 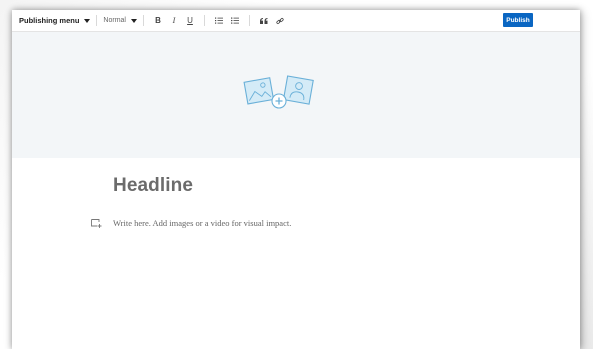 I want to click on insert-media-icon, so click(x=96, y=223).